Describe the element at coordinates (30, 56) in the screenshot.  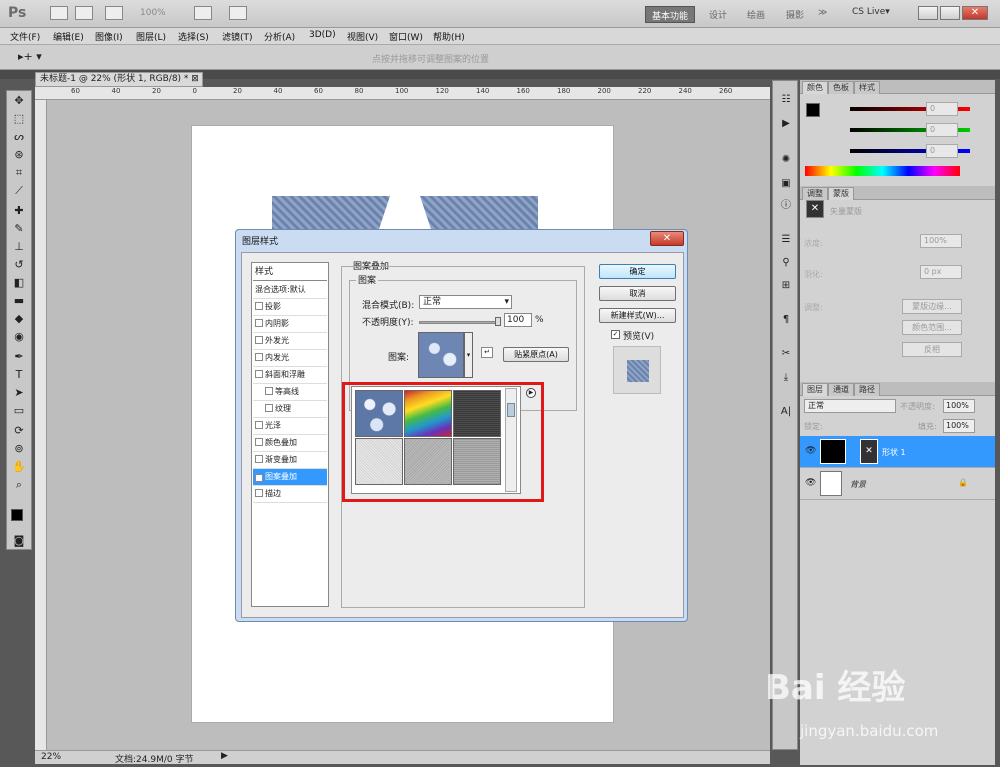
I see `move-tool-icon: ▸+ ▾` at that location.